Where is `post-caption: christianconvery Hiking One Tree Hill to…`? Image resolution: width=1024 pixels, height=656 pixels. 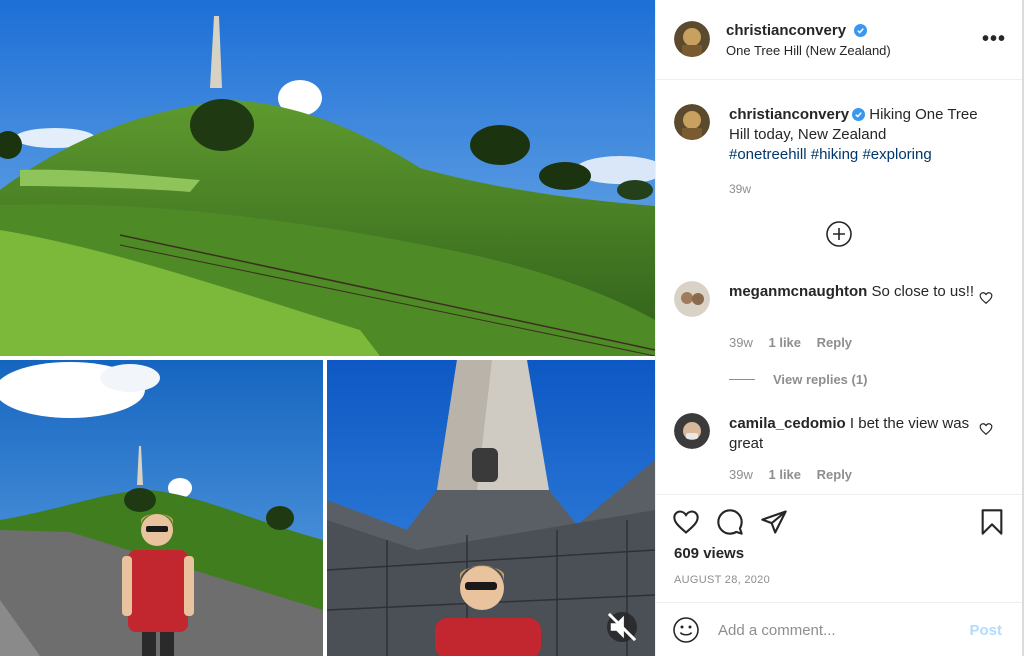 post-caption: christianconvery Hiking One Tree Hill to… is located at coordinates (861, 152).